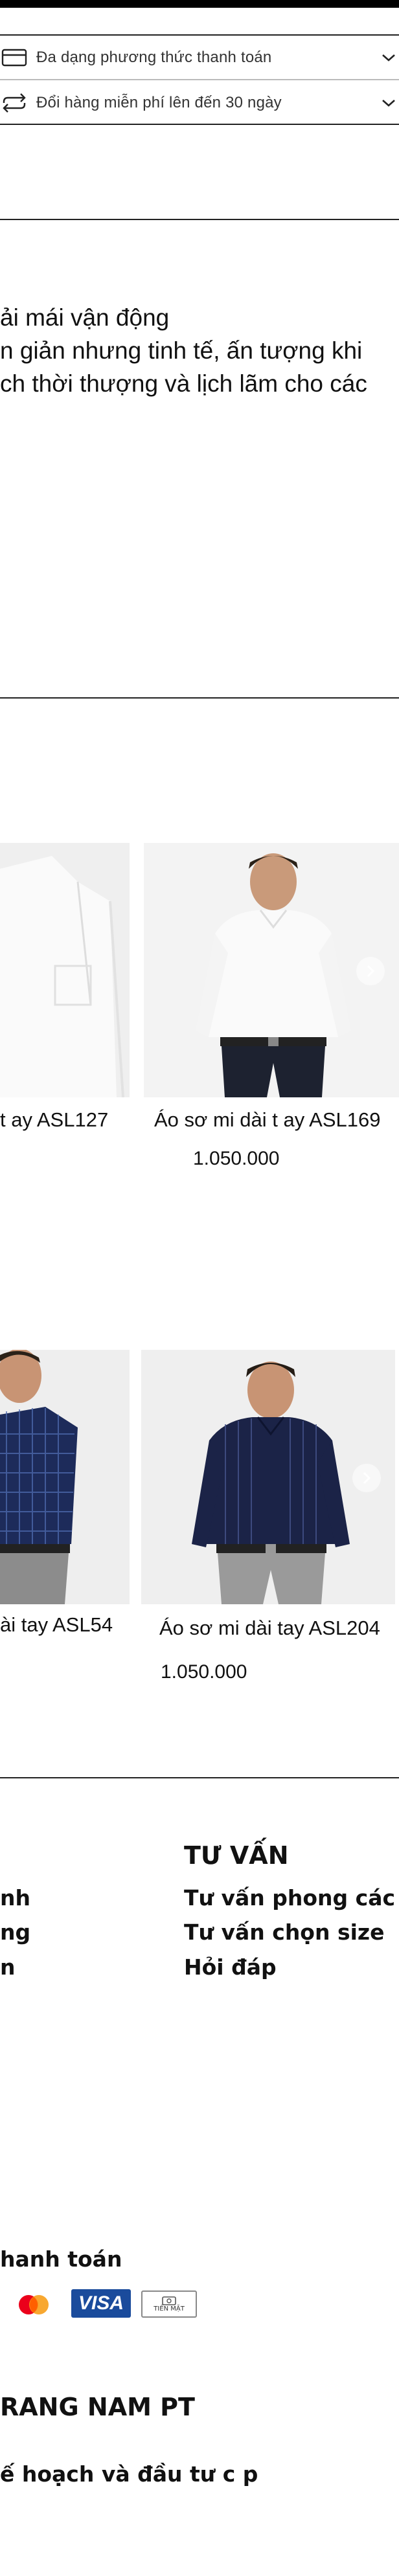  What do you see at coordinates (169, 2309) in the screenshot?
I see `cash-label: TIỀN MẶT` at bounding box center [169, 2309].